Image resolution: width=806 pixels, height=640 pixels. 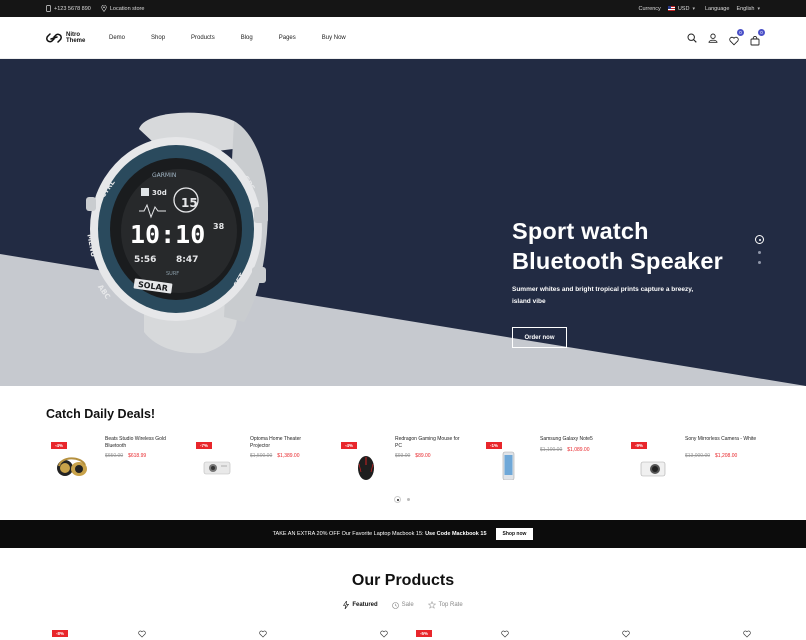 I want to click on product-discount-badge: -5%, so click(x=424, y=633).